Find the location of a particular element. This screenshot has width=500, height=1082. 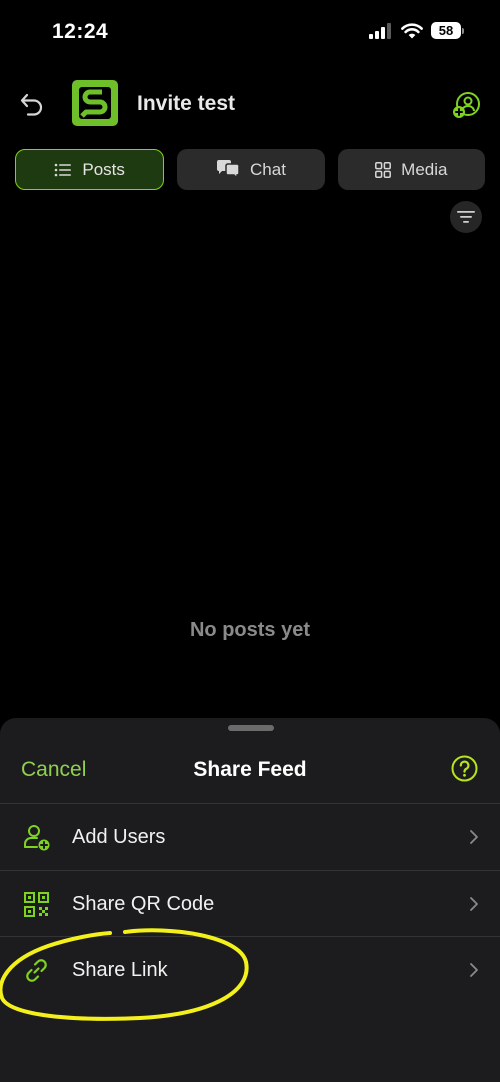

battery-level: 58 is located at coordinates (446, 30).